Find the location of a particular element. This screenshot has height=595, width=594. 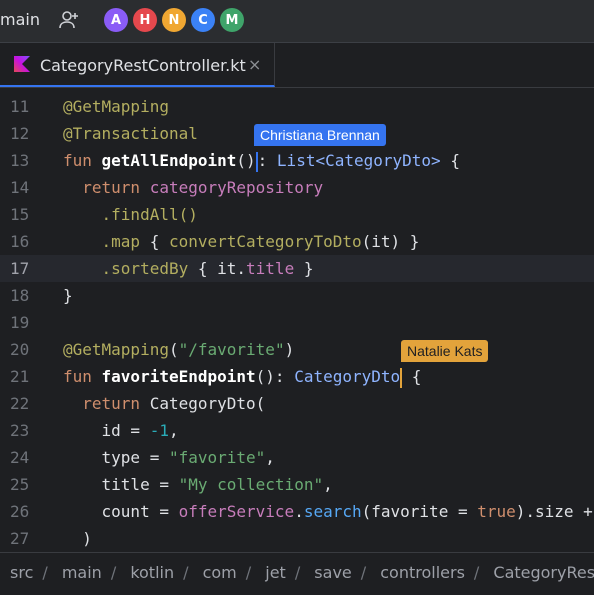

line-number: 21 is located at coordinates (20, 376).